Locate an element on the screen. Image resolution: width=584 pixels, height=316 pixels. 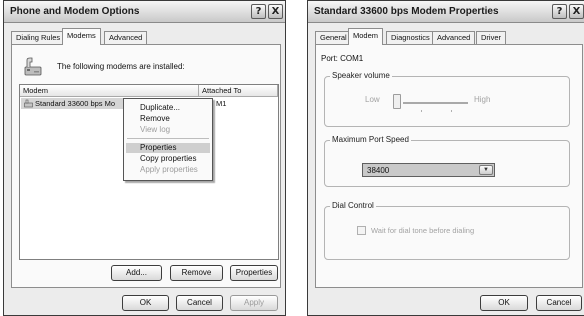
menu-item-view-log: View log is located at coordinates (155, 129).